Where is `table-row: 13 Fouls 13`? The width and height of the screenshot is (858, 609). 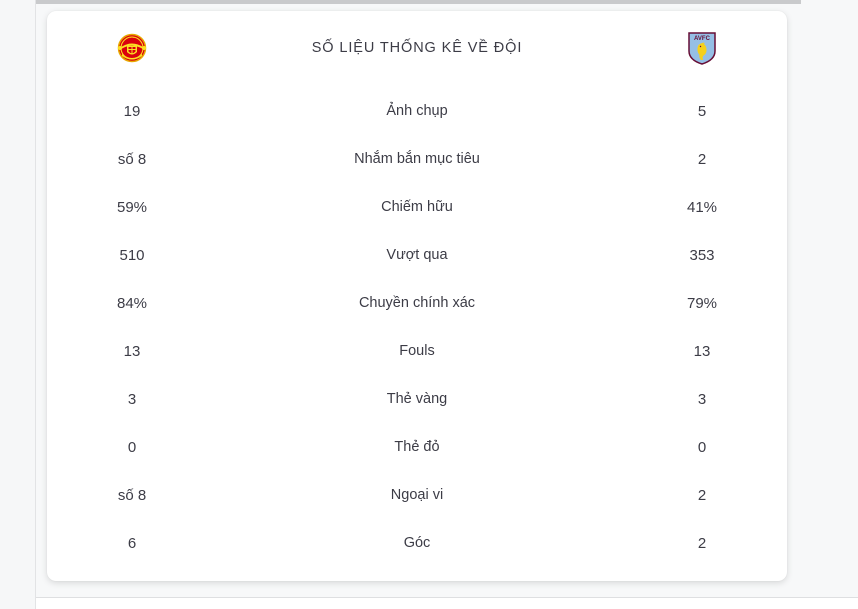 table-row: 13 Fouls 13 is located at coordinates (417, 351).